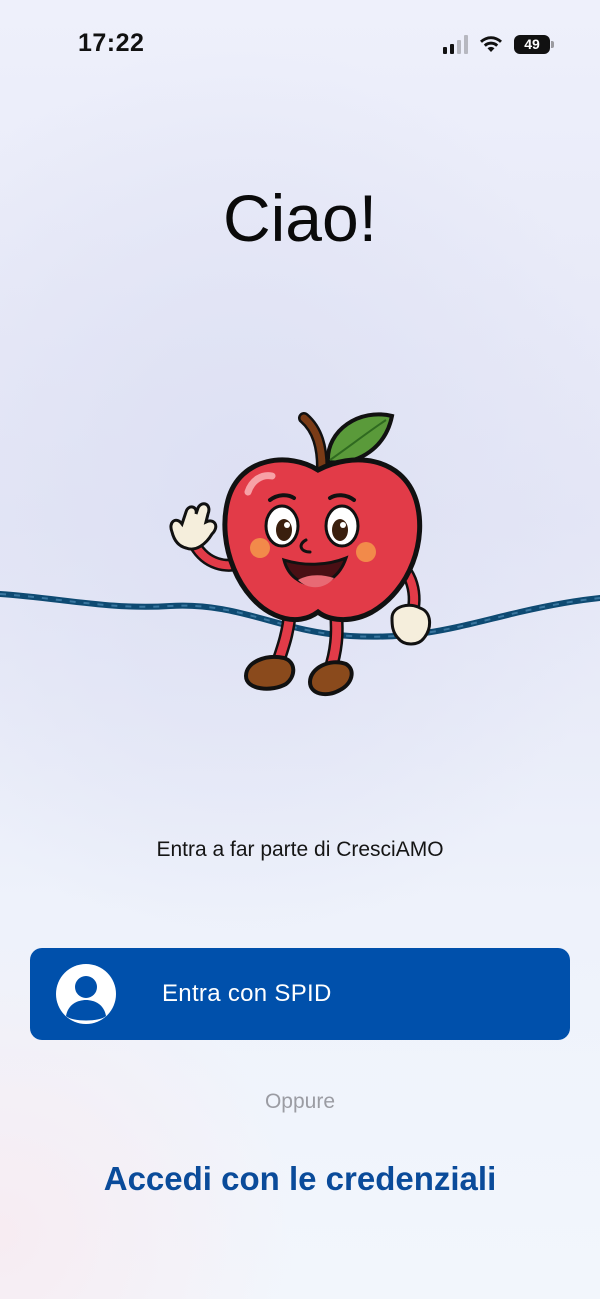 Image resolution: width=600 pixels, height=1299 pixels. I want to click on spid-button-label: Entra con SPID, so click(247, 993).